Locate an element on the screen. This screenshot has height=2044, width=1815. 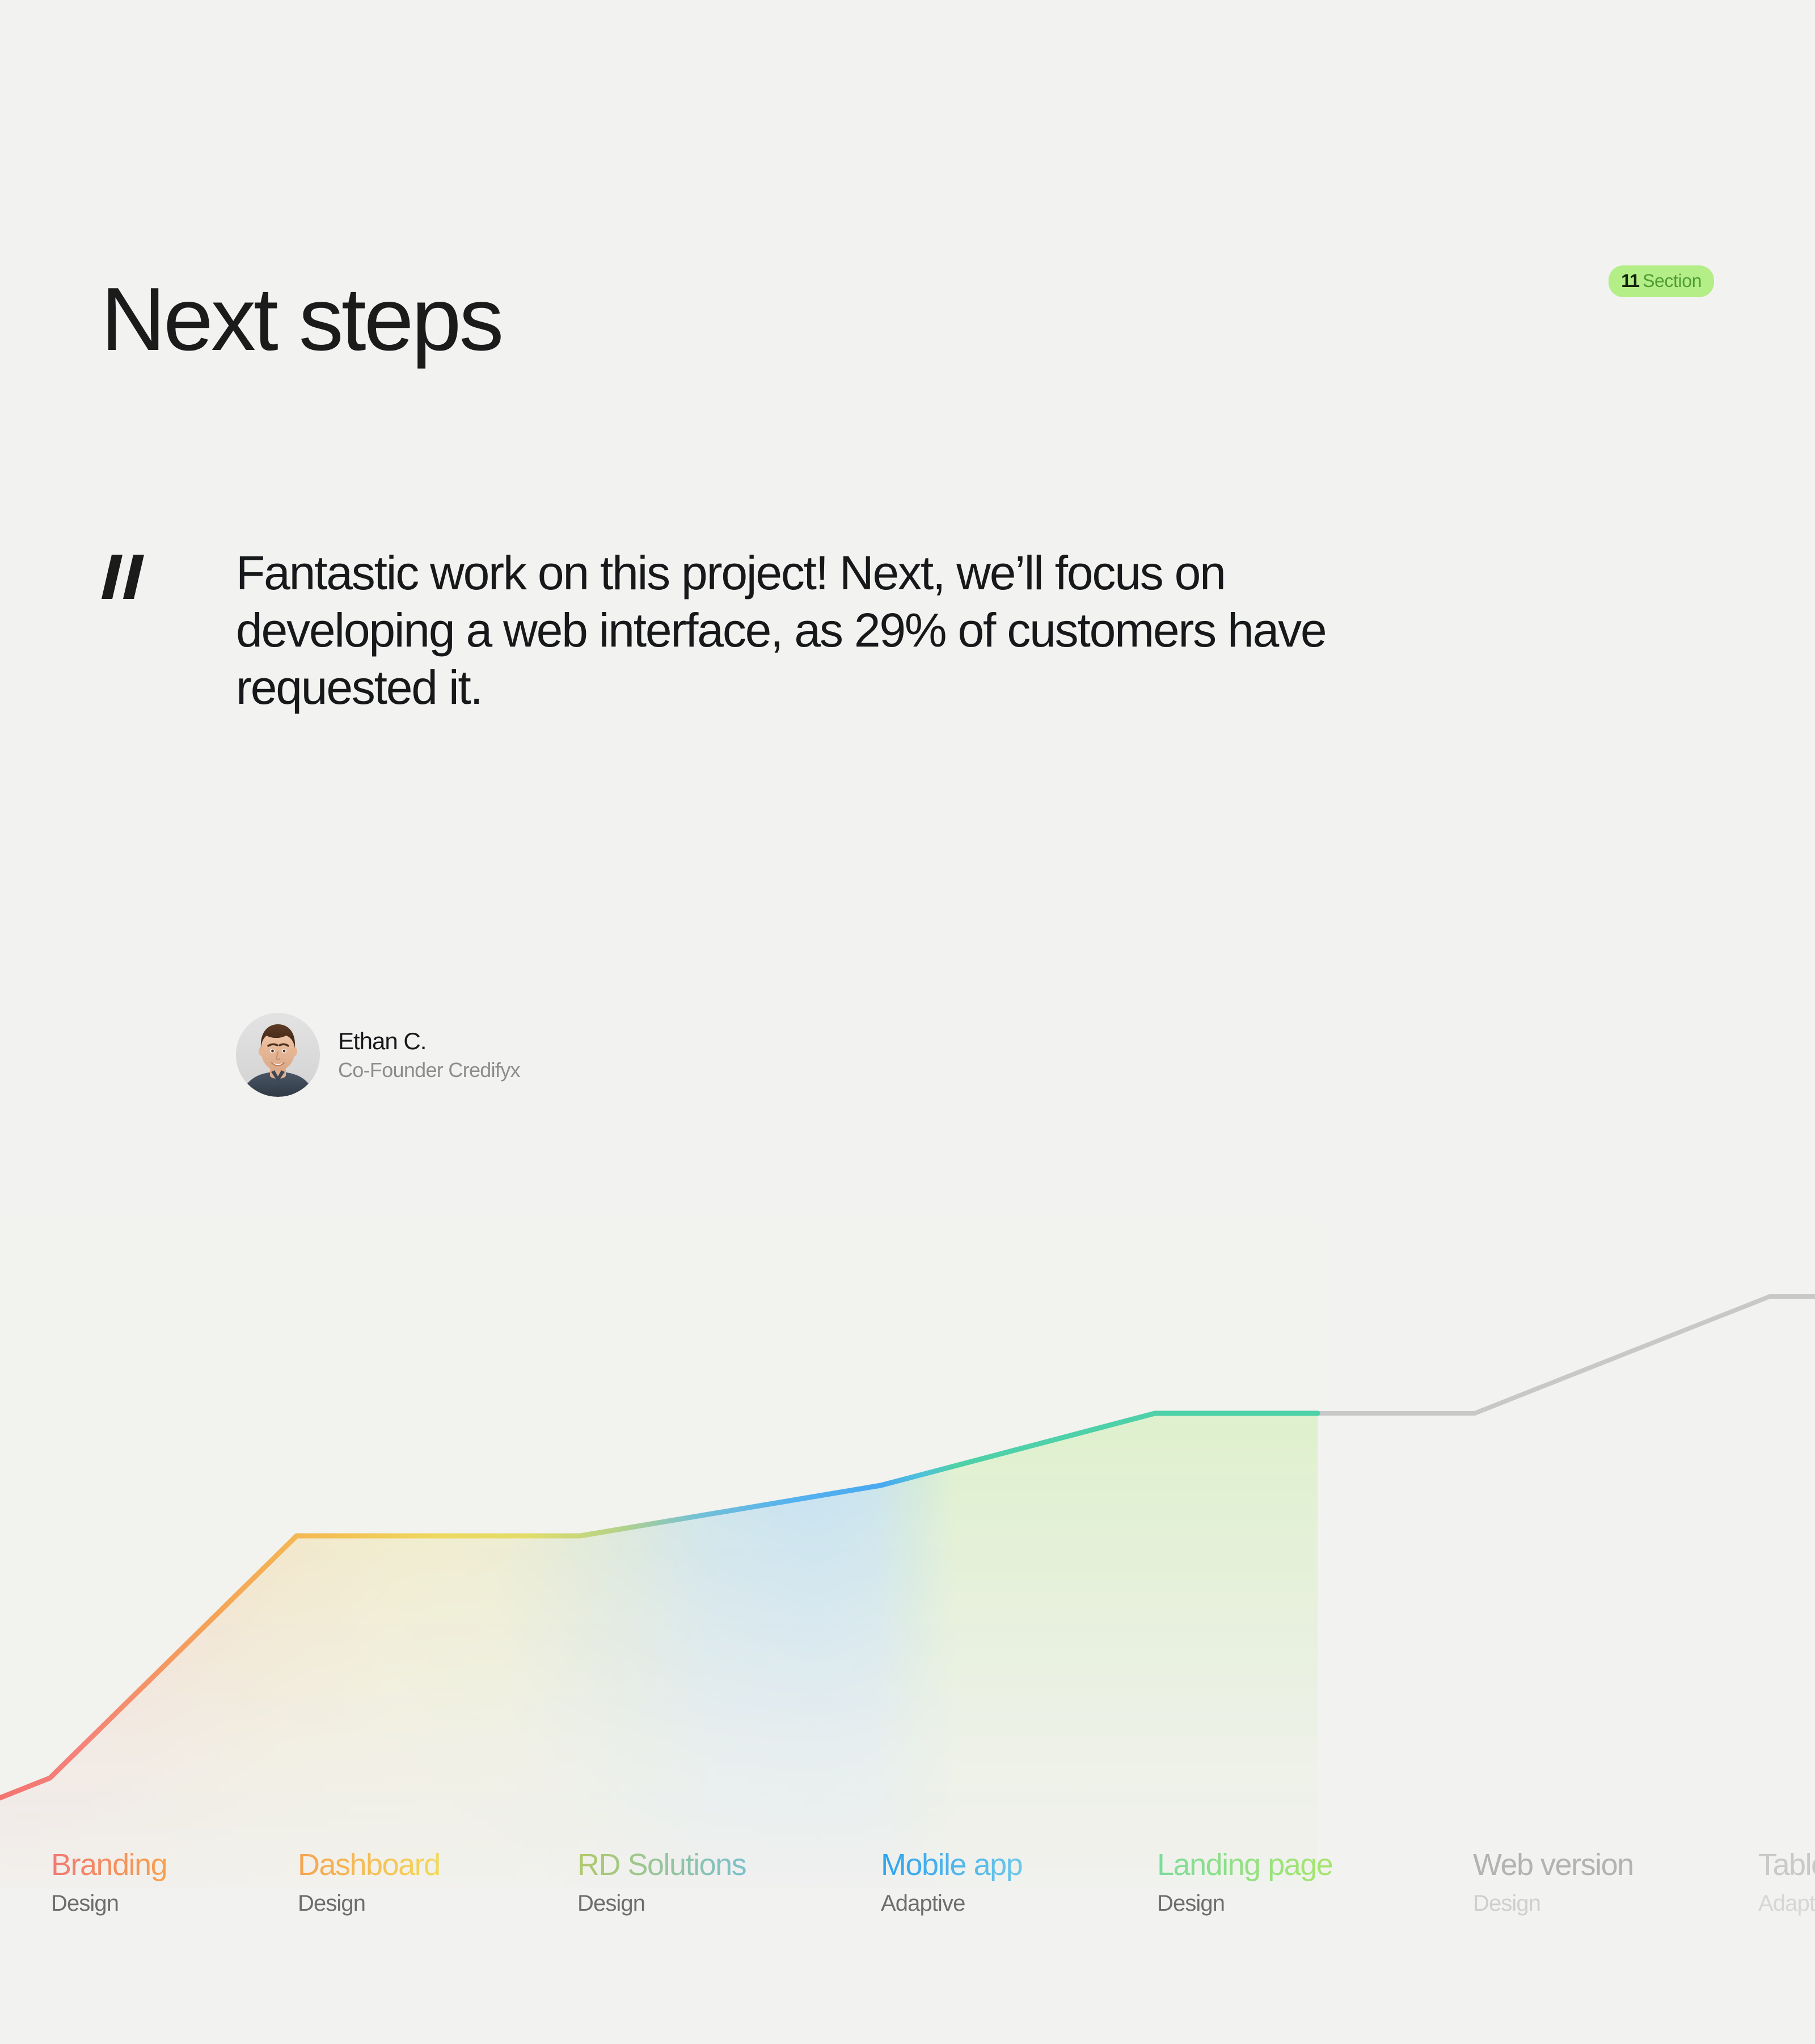
author-role: Co-Founder Credifyx is located at coordinates (429, 1070).